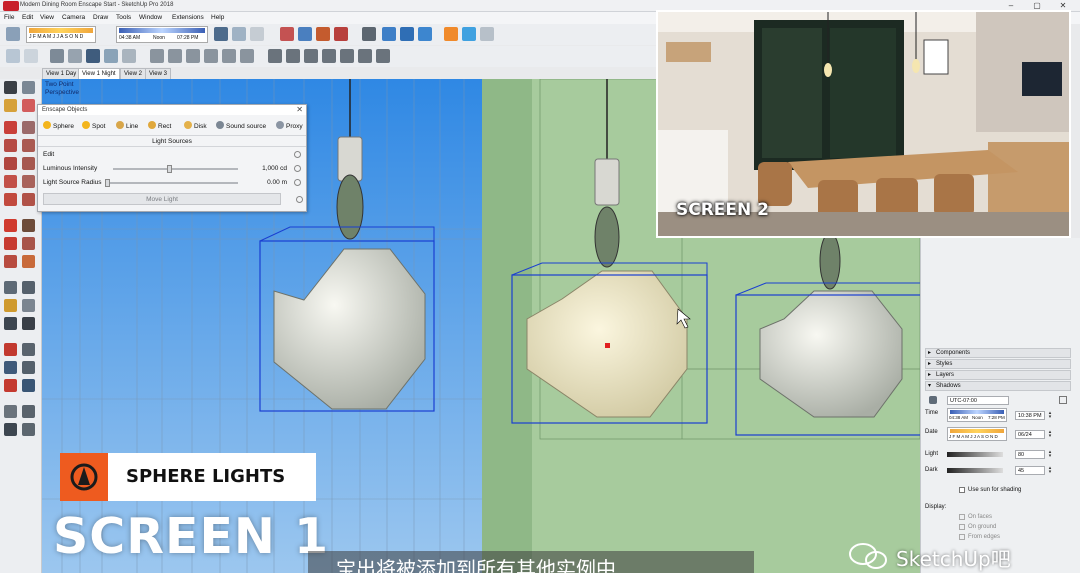  I want to click on zoom-tool-icon, so click(10, 367).